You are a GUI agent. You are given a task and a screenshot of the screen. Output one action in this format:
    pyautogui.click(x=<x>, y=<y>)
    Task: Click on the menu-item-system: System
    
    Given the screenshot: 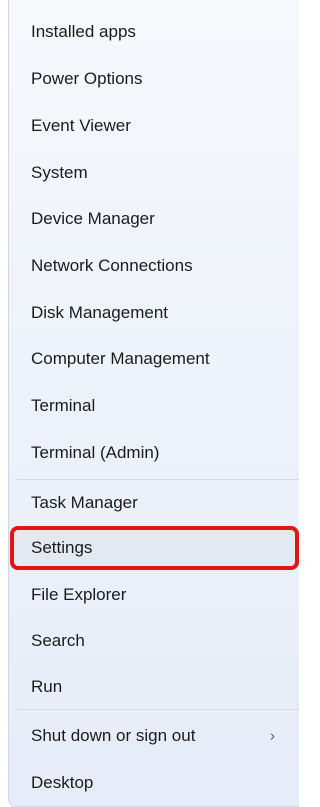 What is the action you would take?
    pyautogui.click(x=158, y=173)
    